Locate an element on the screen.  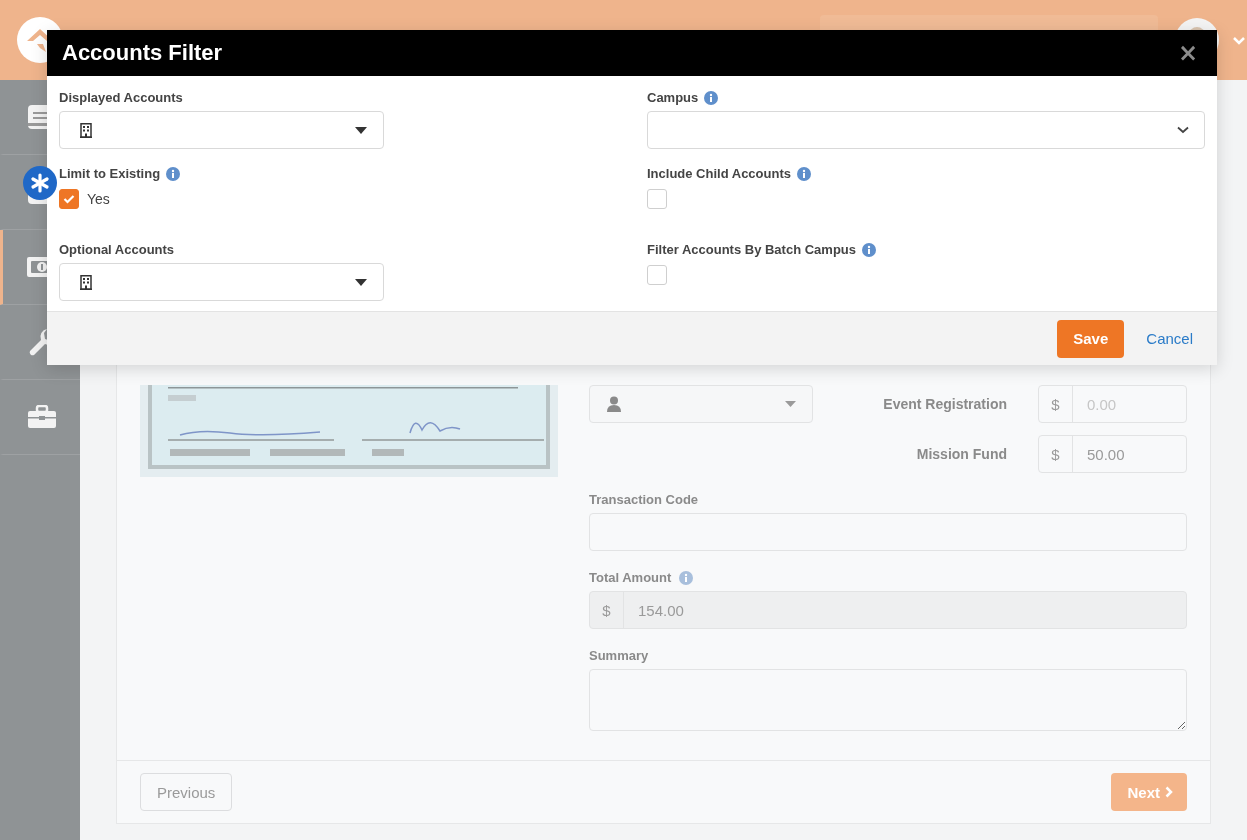
field-label: Campus is located at coordinates (673, 97).